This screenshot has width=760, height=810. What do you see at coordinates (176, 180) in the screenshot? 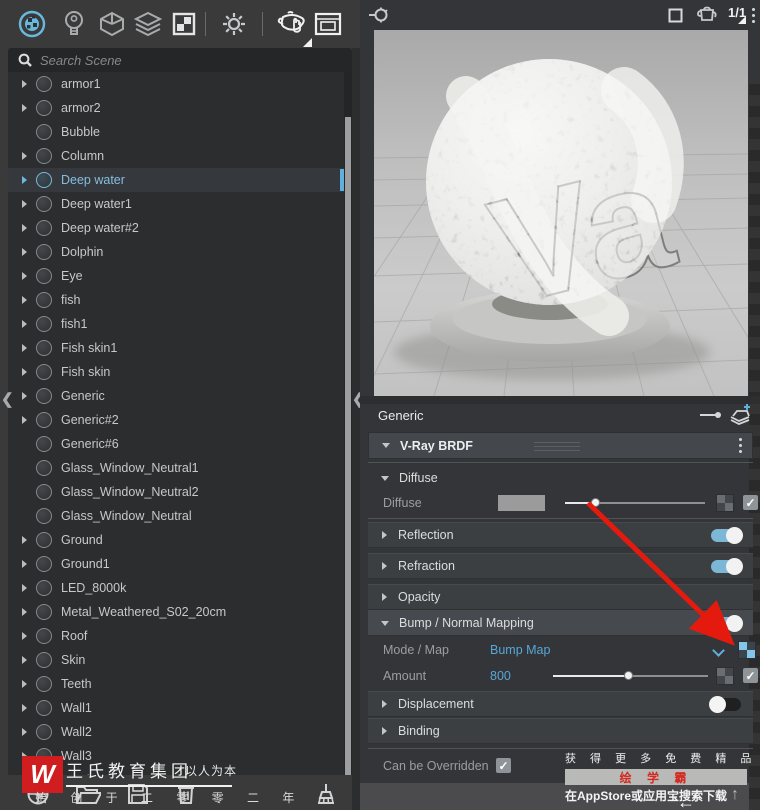
I see `list-item: Deep water` at bounding box center [176, 180].